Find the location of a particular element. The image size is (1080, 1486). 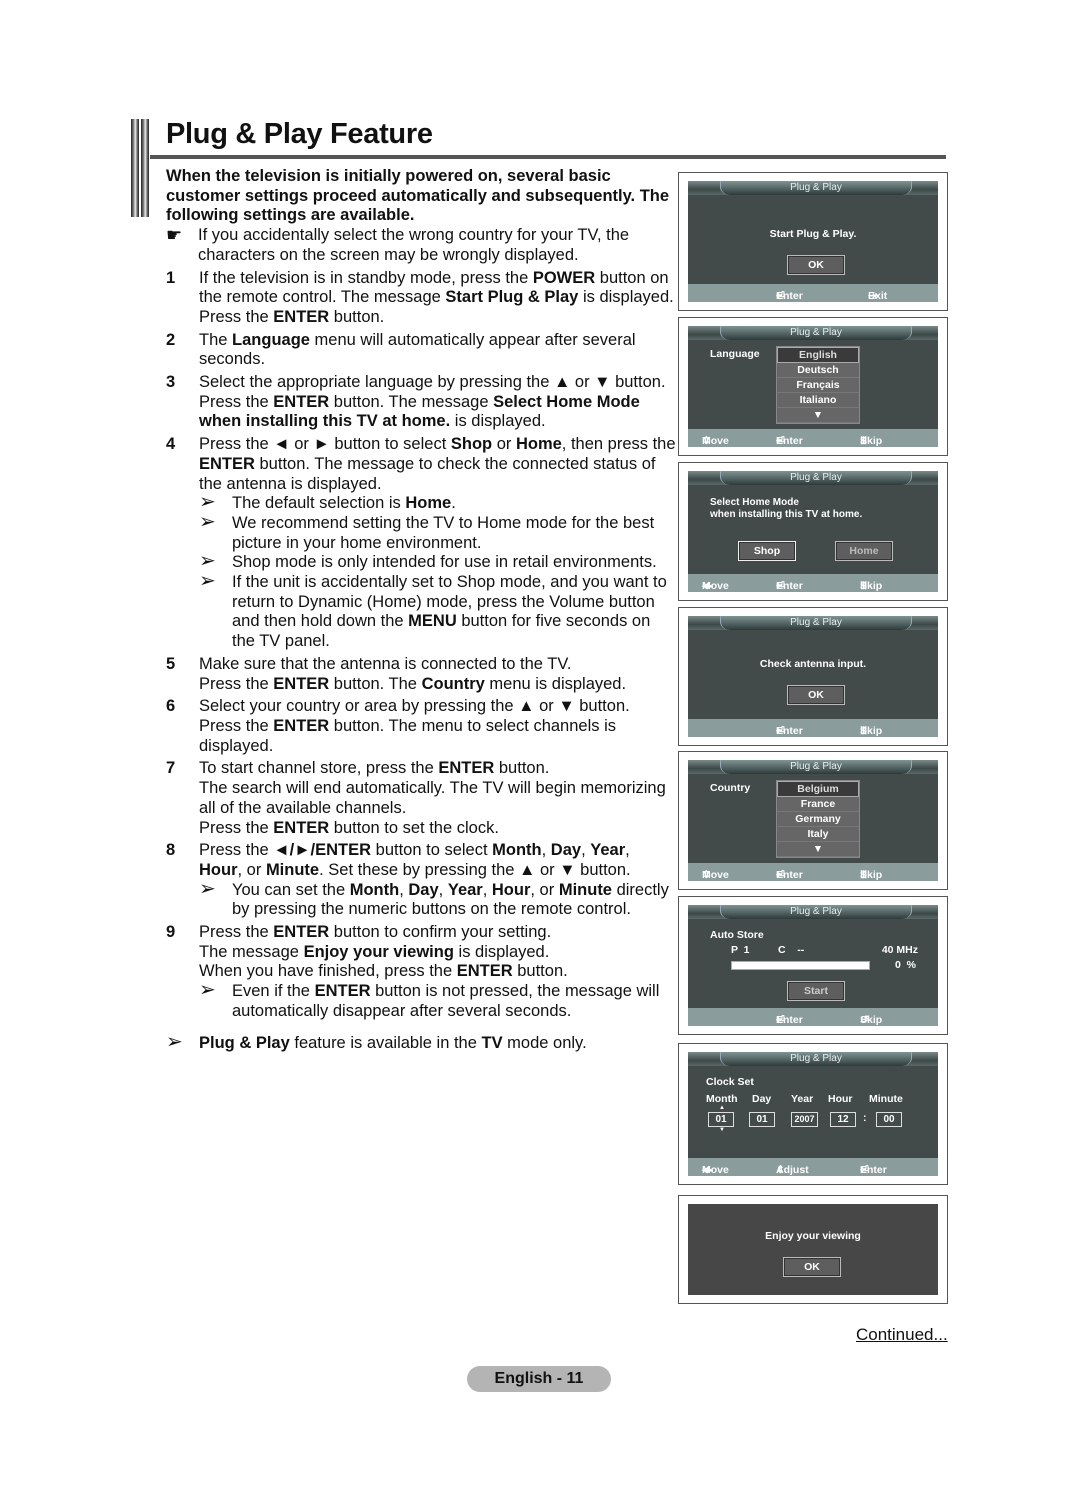

step-number: 3 is located at coordinates (171, 382).